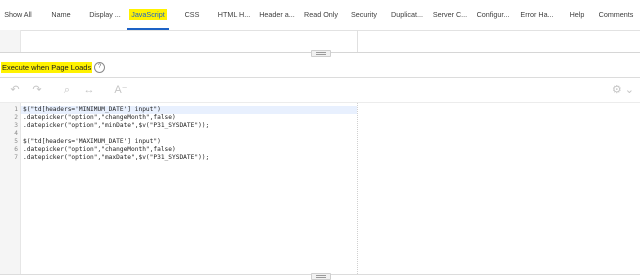 Image resolution: width=640 pixels, height=280 pixels. What do you see at coordinates (192, 15) in the screenshot?
I see `tab-css: CSS` at bounding box center [192, 15].